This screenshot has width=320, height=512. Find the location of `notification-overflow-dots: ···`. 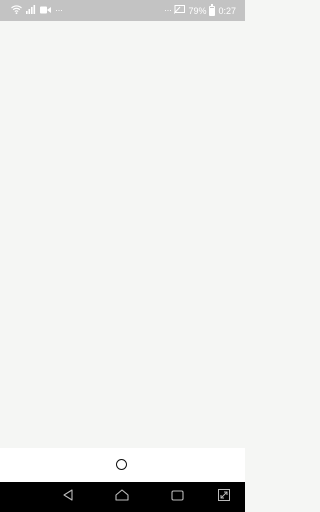

notification-overflow-dots: ··· is located at coordinates (59, 10).